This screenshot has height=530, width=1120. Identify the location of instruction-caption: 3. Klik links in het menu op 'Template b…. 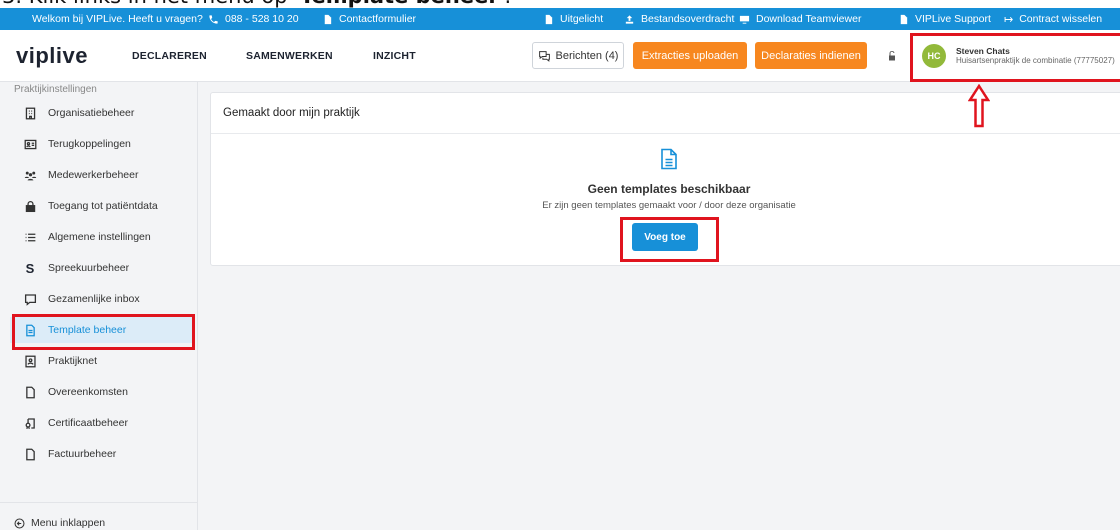
(560, 4).